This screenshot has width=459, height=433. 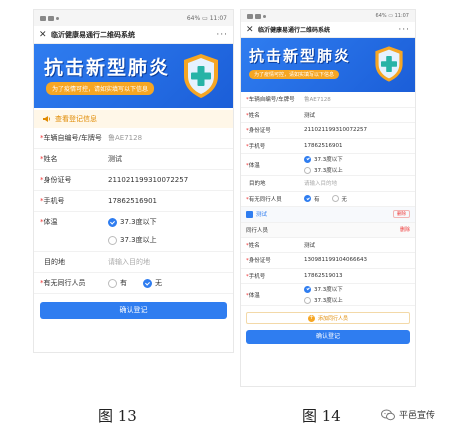 What do you see at coordinates (417, 416) in the screenshot?
I see `watermark-text: 平邑宣传` at bounding box center [417, 416].